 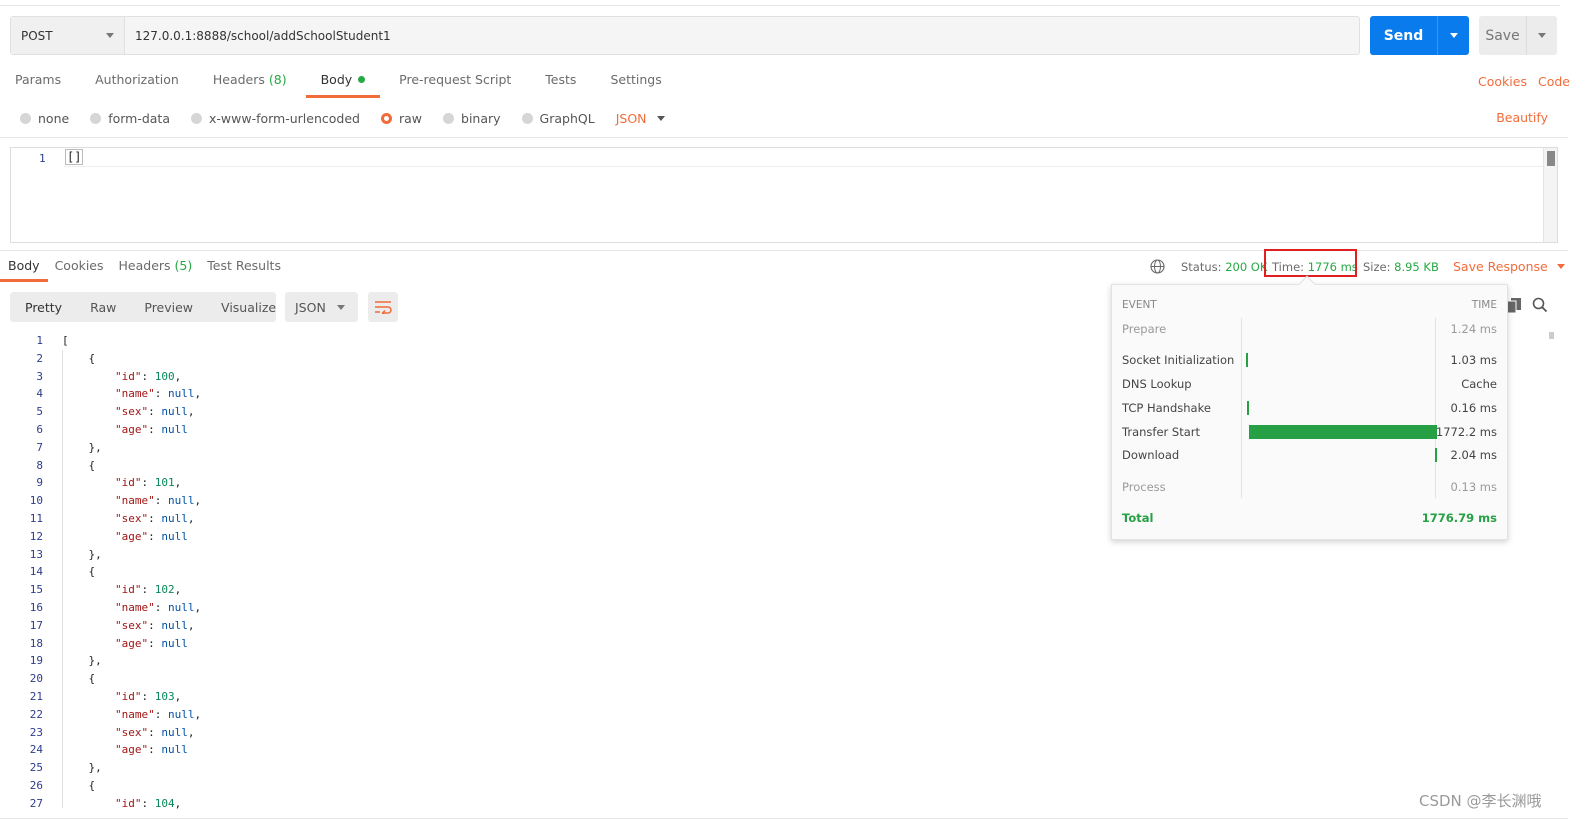 What do you see at coordinates (95, 307) in the screenshot?
I see `view-raw: Raw` at bounding box center [95, 307].